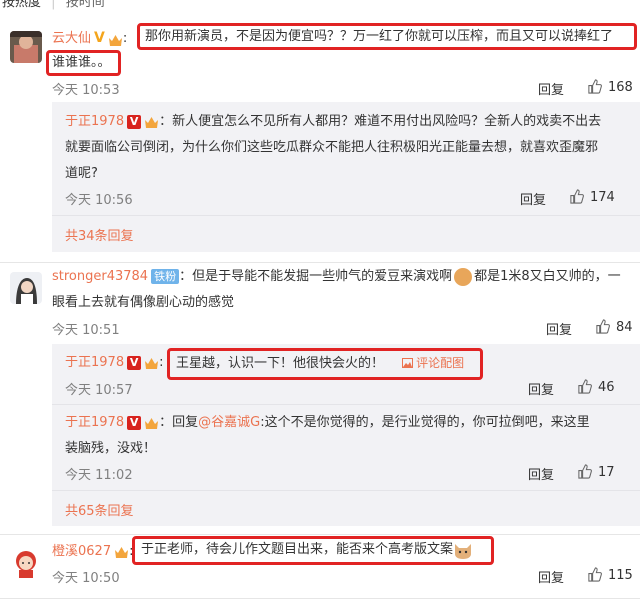 Image resolution: width=640 pixels, height=612 pixels. I want to click on comment-text-content: 于正老师，待会儿作文题目出来，能否来个高考版文案, so click(297, 549).